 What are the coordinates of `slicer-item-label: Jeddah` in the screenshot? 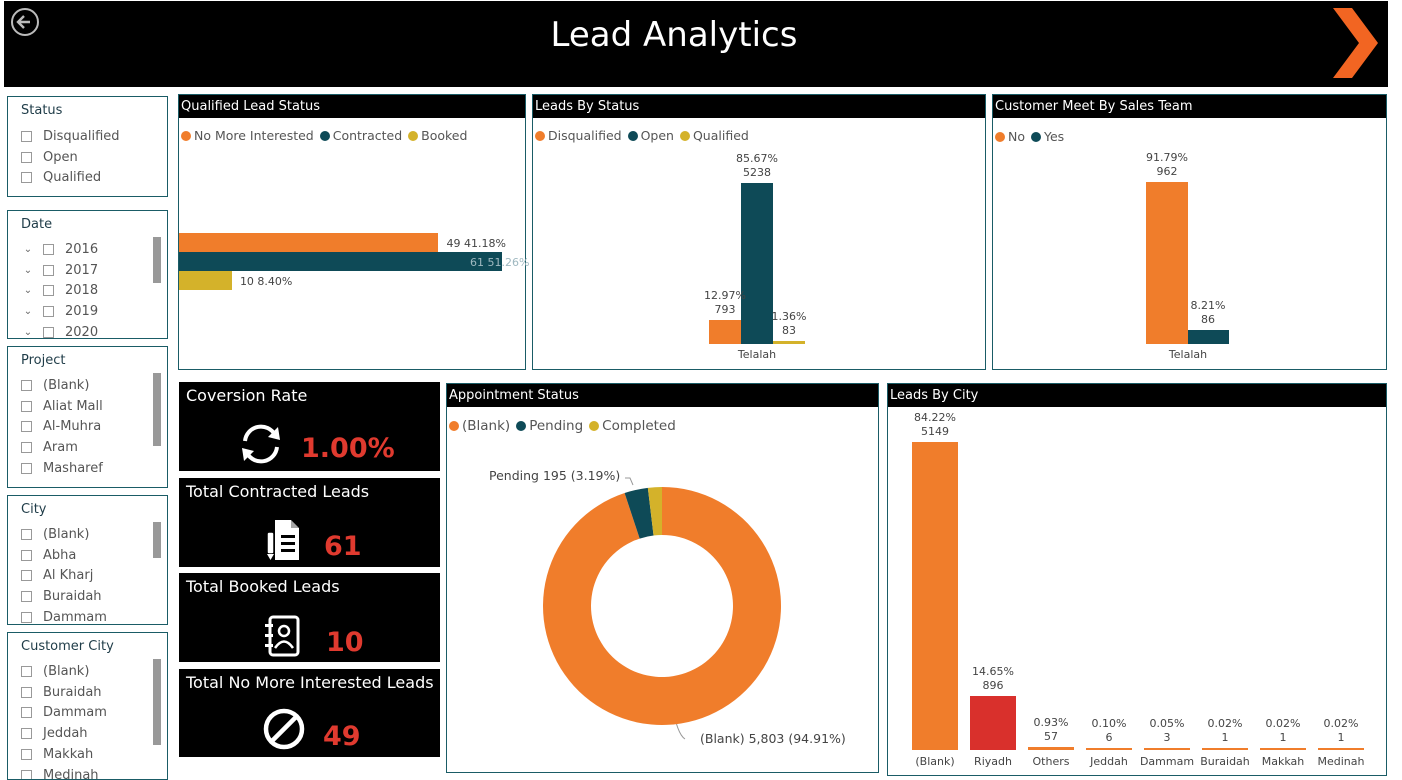 It's located at (65, 734).